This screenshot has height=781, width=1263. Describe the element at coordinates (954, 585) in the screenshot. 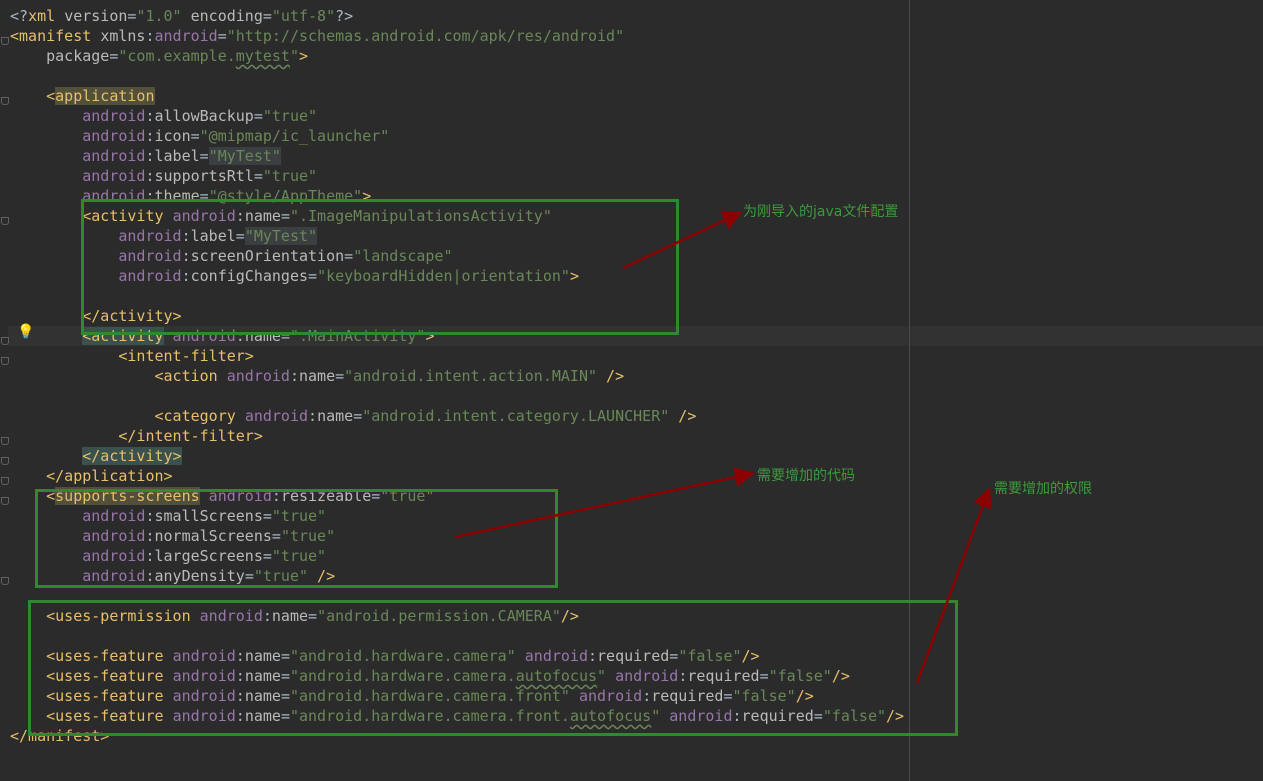

I see `arrow-permissions` at that location.